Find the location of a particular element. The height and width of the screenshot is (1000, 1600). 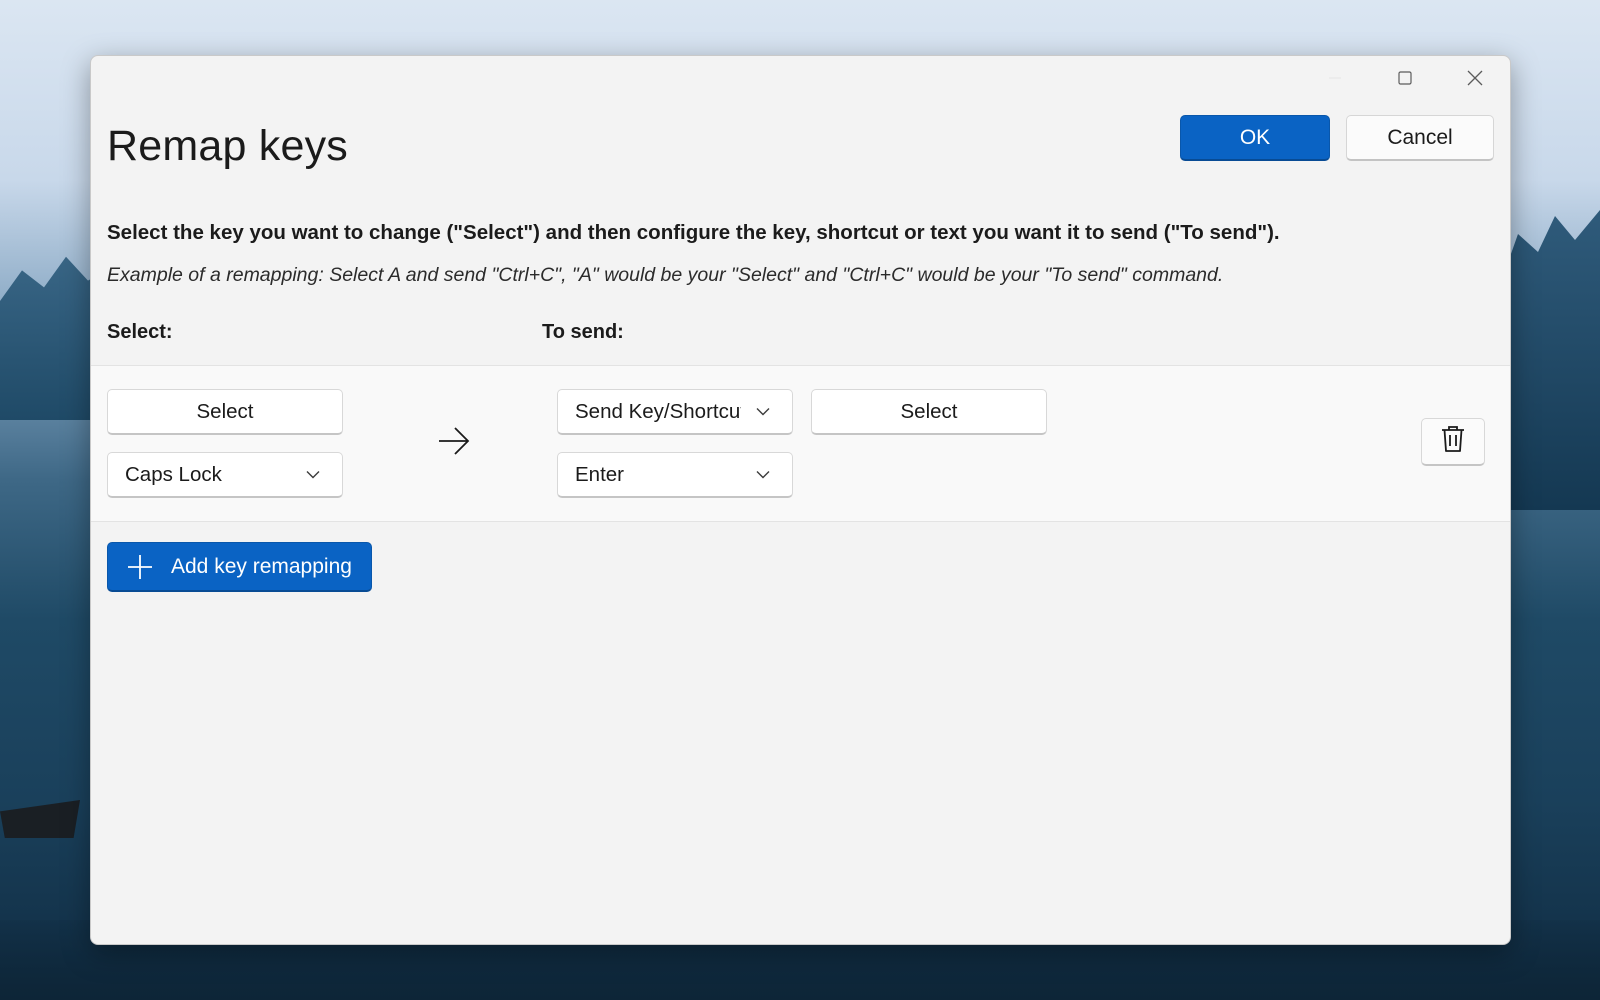

send-type-dropdown: Send Key/Shortcut is located at coordinates (675, 412).